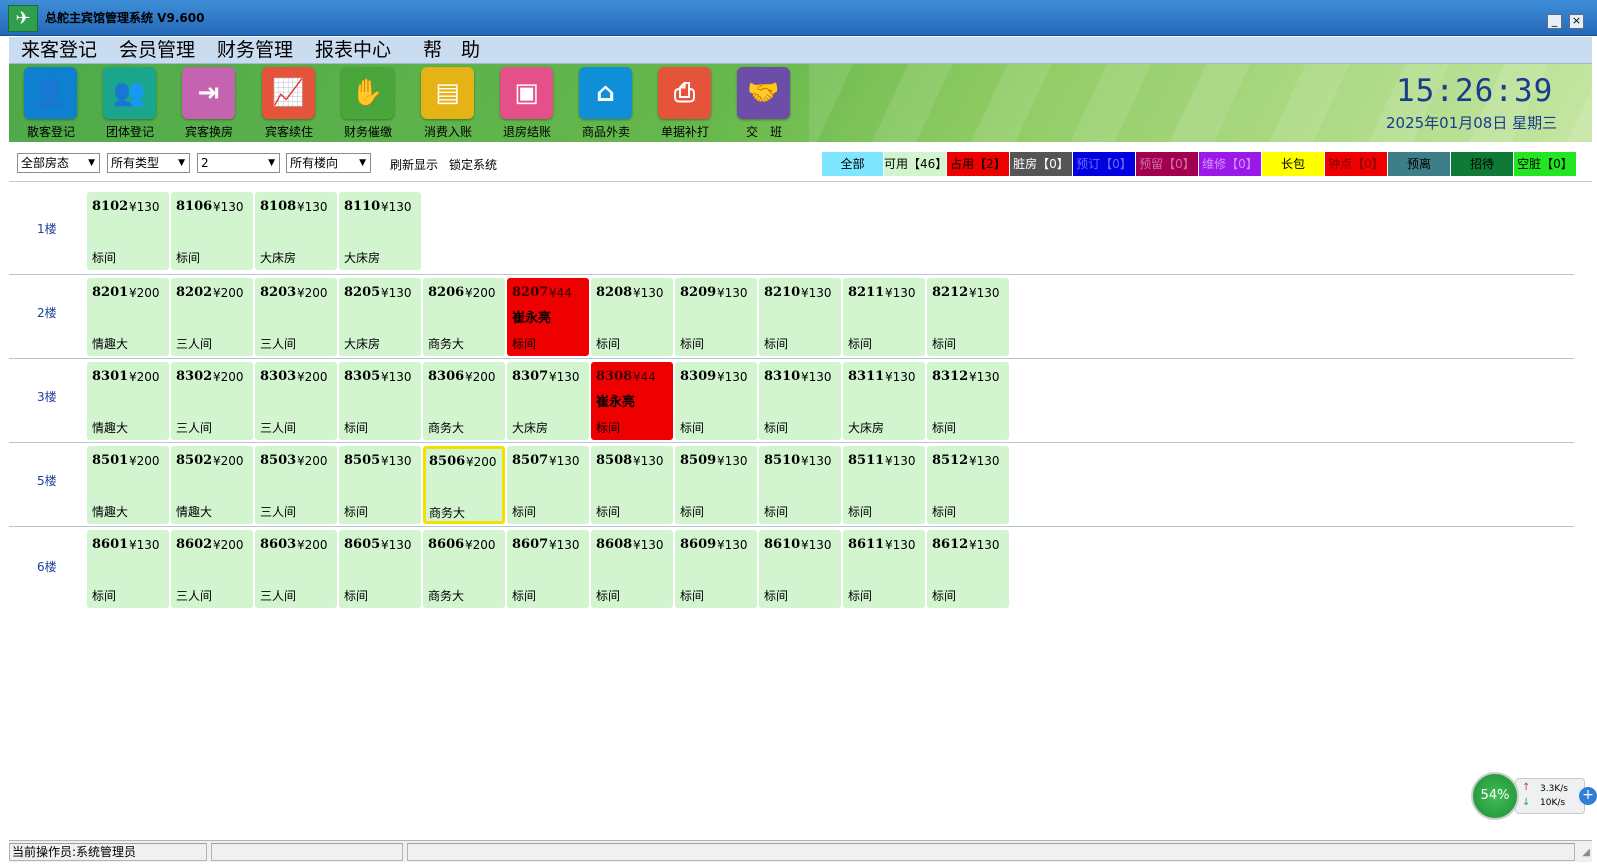 The width and height of the screenshot is (1597, 866). I want to click on legend-filter-0: 全部, so click(853, 164).